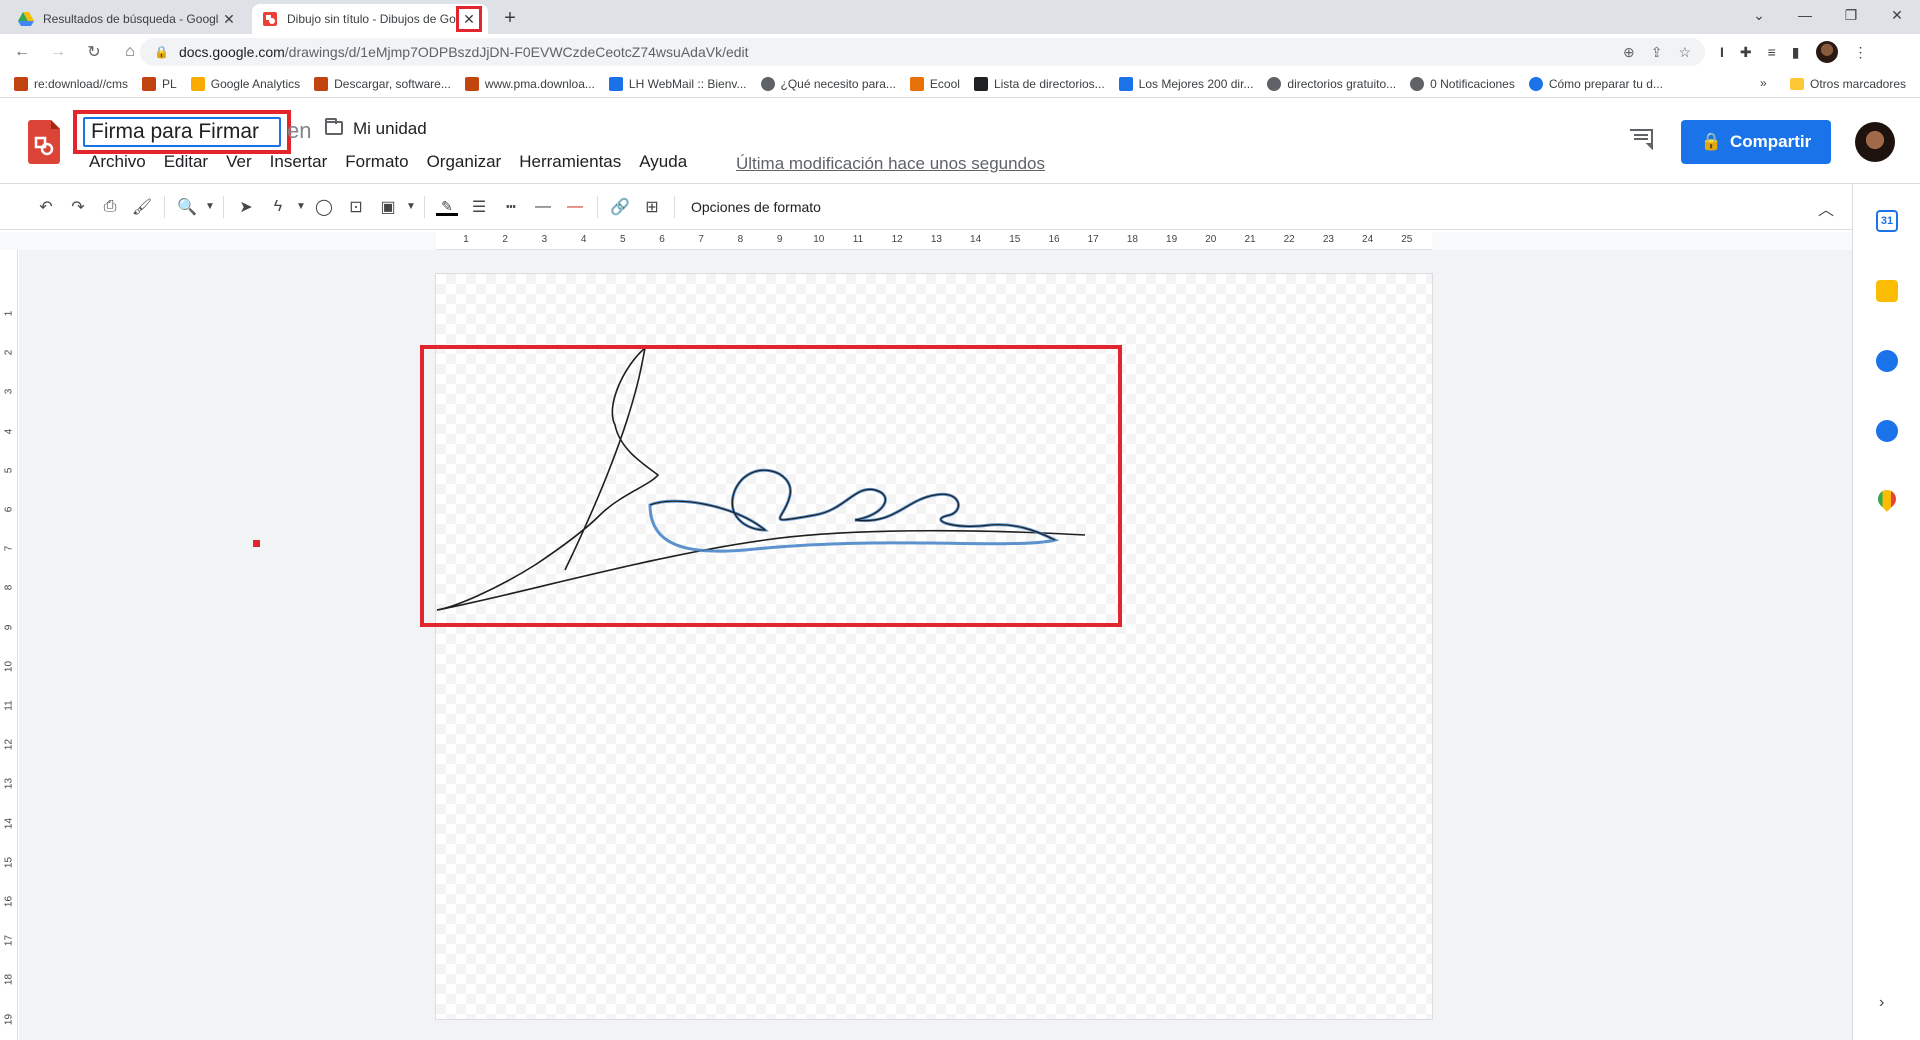 The image size is (1920, 1040). What do you see at coordinates (78, 207) in the screenshot?
I see `redo-icon: ↷` at bounding box center [78, 207].